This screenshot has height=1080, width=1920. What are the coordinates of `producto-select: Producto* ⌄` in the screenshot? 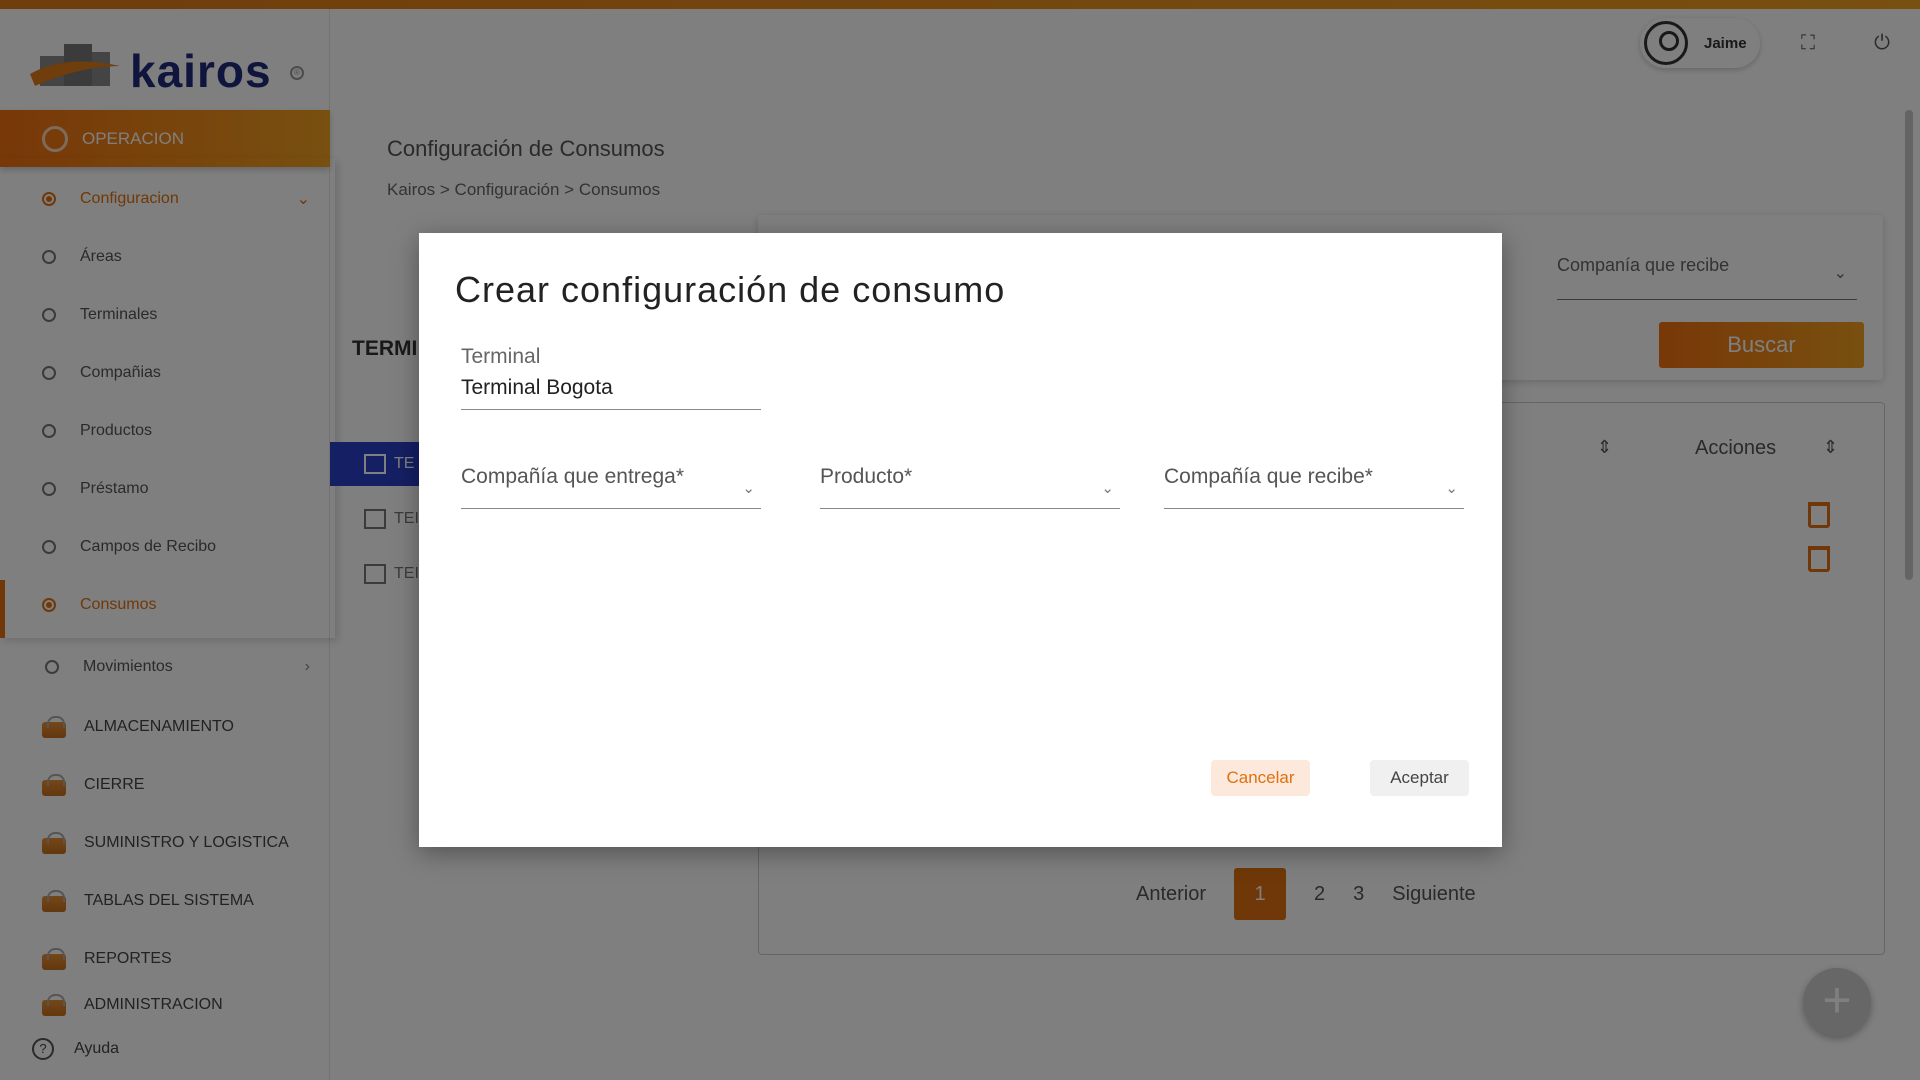 It's located at (970, 487).